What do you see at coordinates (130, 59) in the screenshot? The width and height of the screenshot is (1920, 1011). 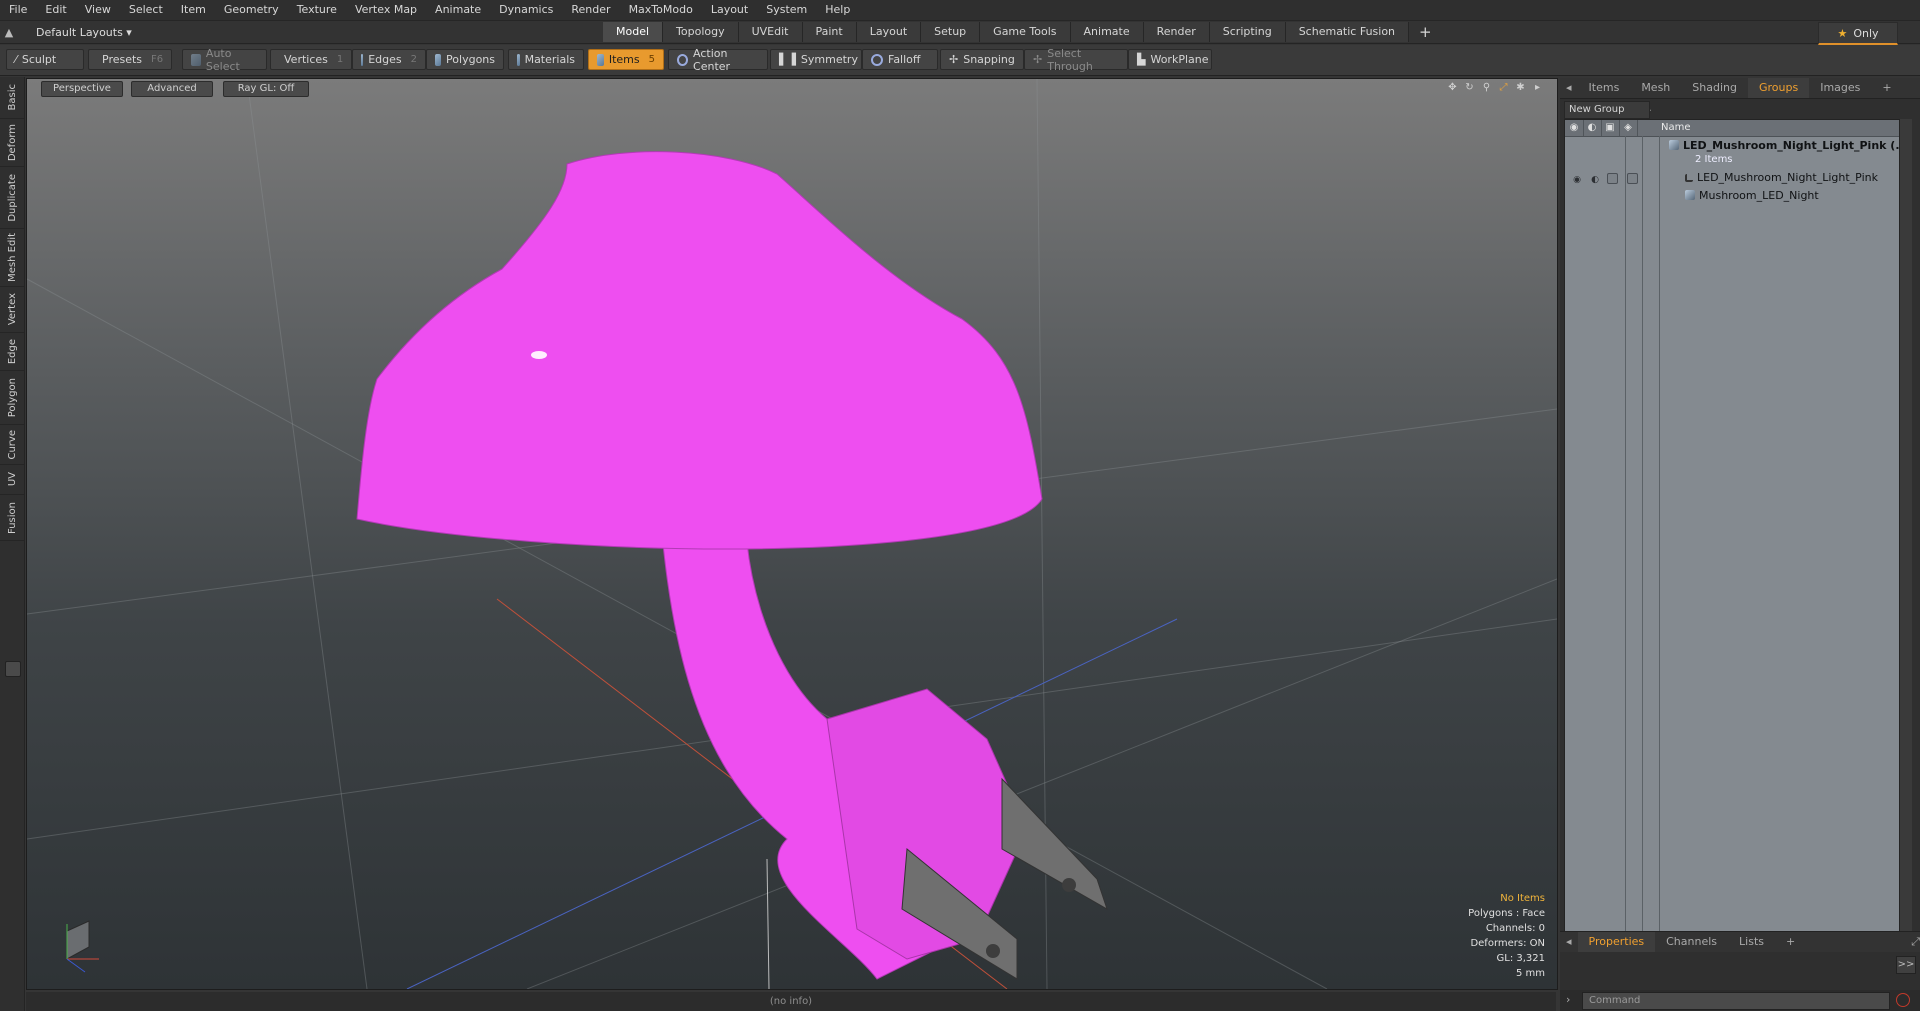 I see `presets-button: Presets F6` at bounding box center [130, 59].